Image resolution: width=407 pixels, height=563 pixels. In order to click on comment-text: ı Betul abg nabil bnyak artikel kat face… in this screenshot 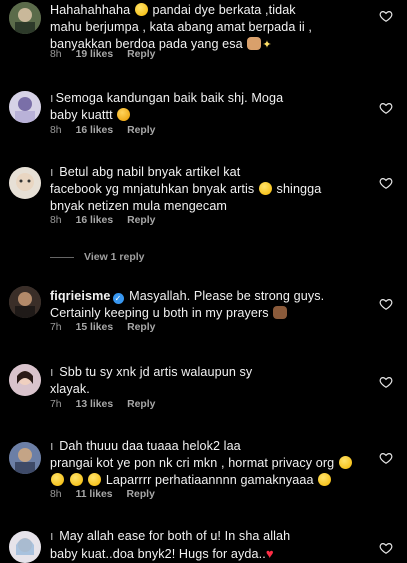, I will do `click(186, 189)`.